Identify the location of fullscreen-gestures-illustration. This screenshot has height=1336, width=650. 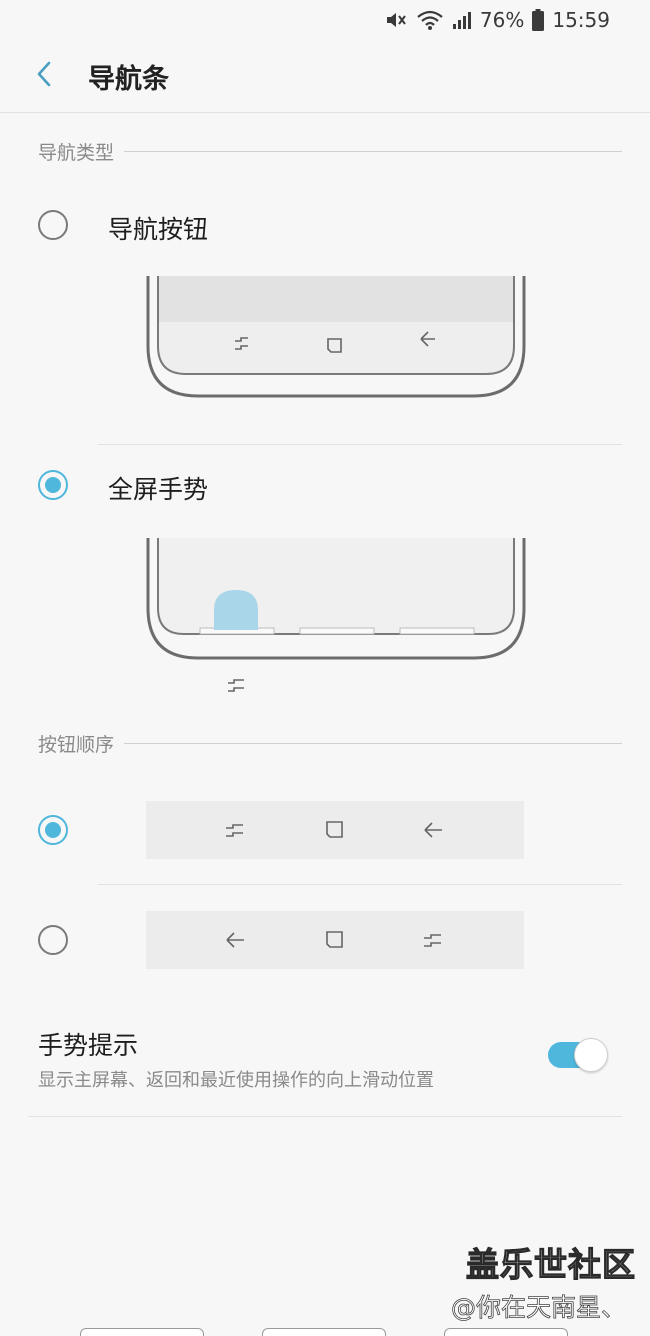
(336, 620).